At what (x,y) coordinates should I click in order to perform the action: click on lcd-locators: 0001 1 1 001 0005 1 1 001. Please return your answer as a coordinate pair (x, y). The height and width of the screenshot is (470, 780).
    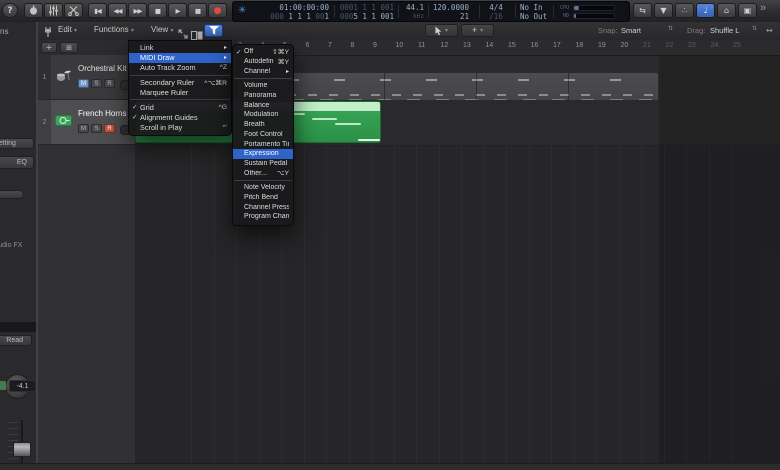
    Looking at the image, I should click on (366, 11).